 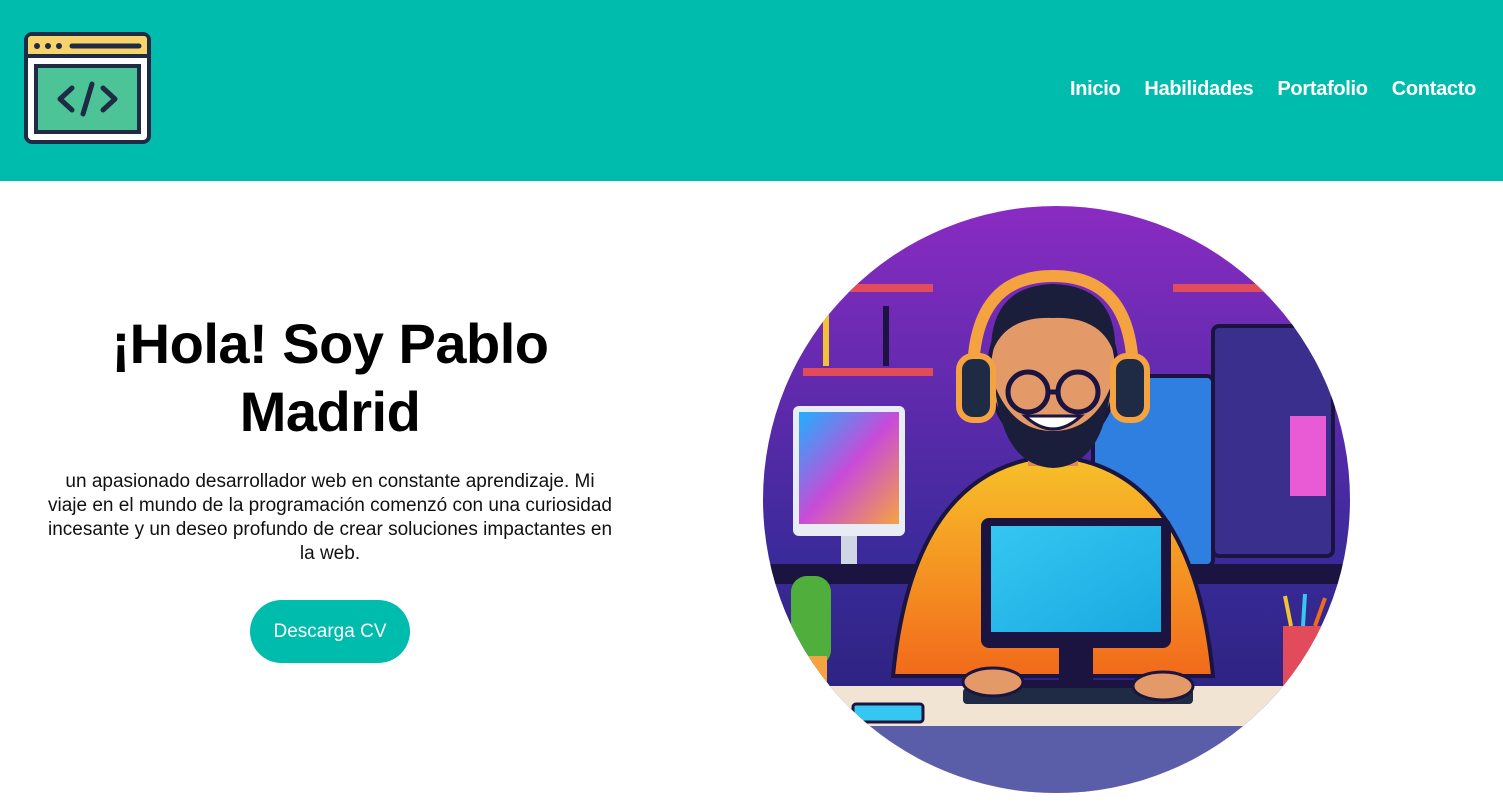 I want to click on nav-link-contacto: Contacto, so click(x=1434, y=89).